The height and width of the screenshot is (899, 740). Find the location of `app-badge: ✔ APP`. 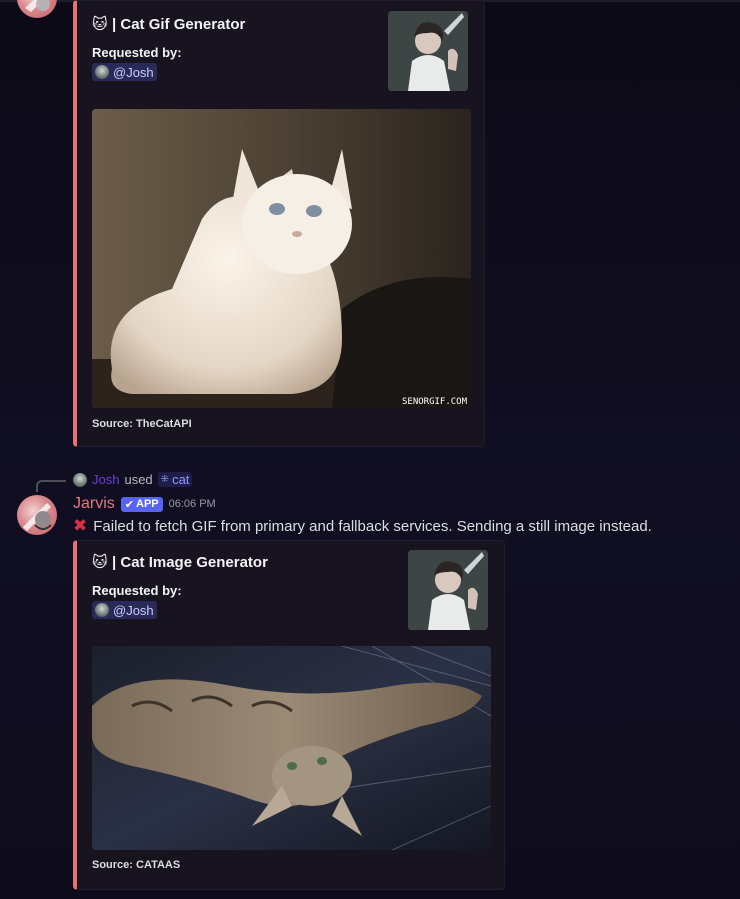

app-badge: ✔ APP is located at coordinates (141, 504).